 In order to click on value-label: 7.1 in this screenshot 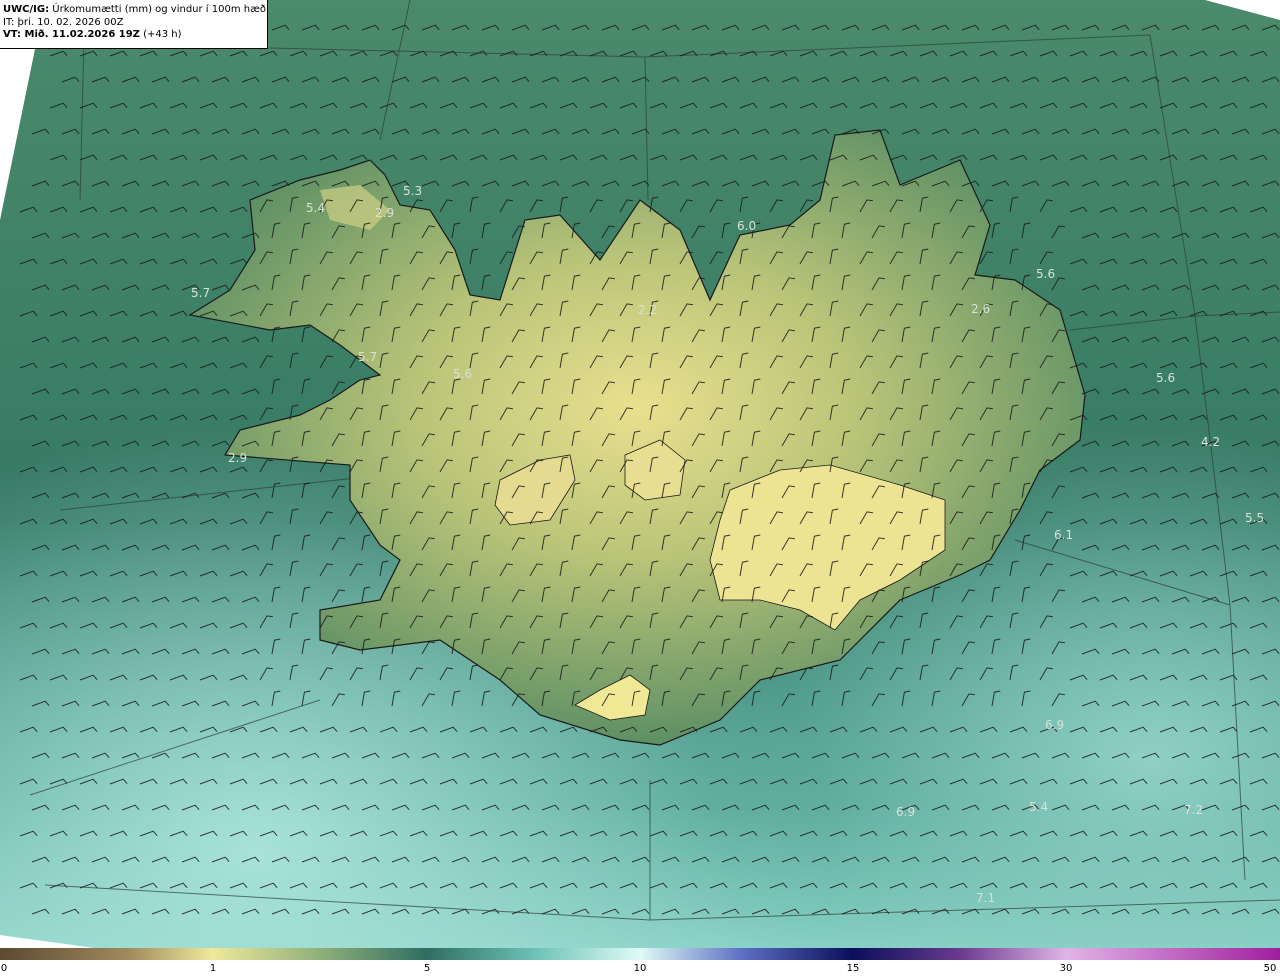, I will do `click(985, 898)`.